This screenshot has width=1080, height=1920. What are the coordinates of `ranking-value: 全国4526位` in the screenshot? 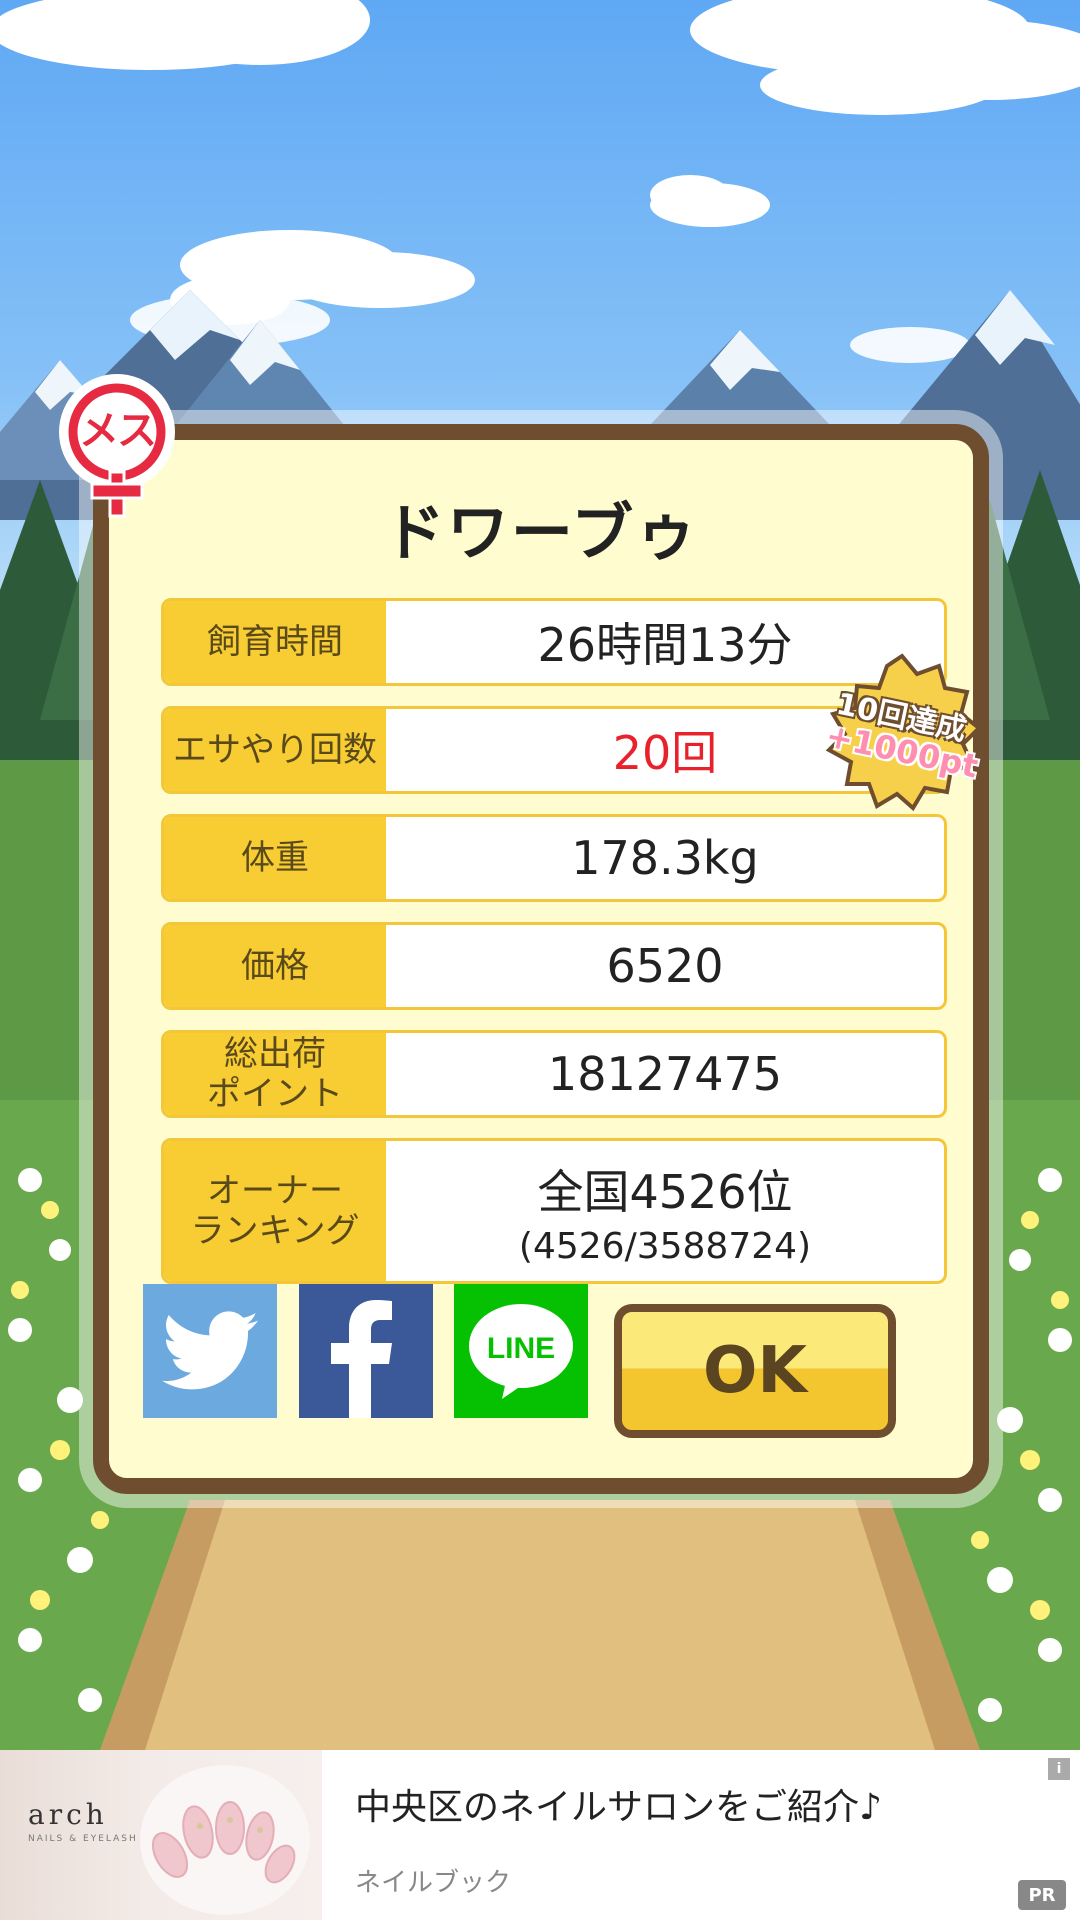 It's located at (665, 1191).